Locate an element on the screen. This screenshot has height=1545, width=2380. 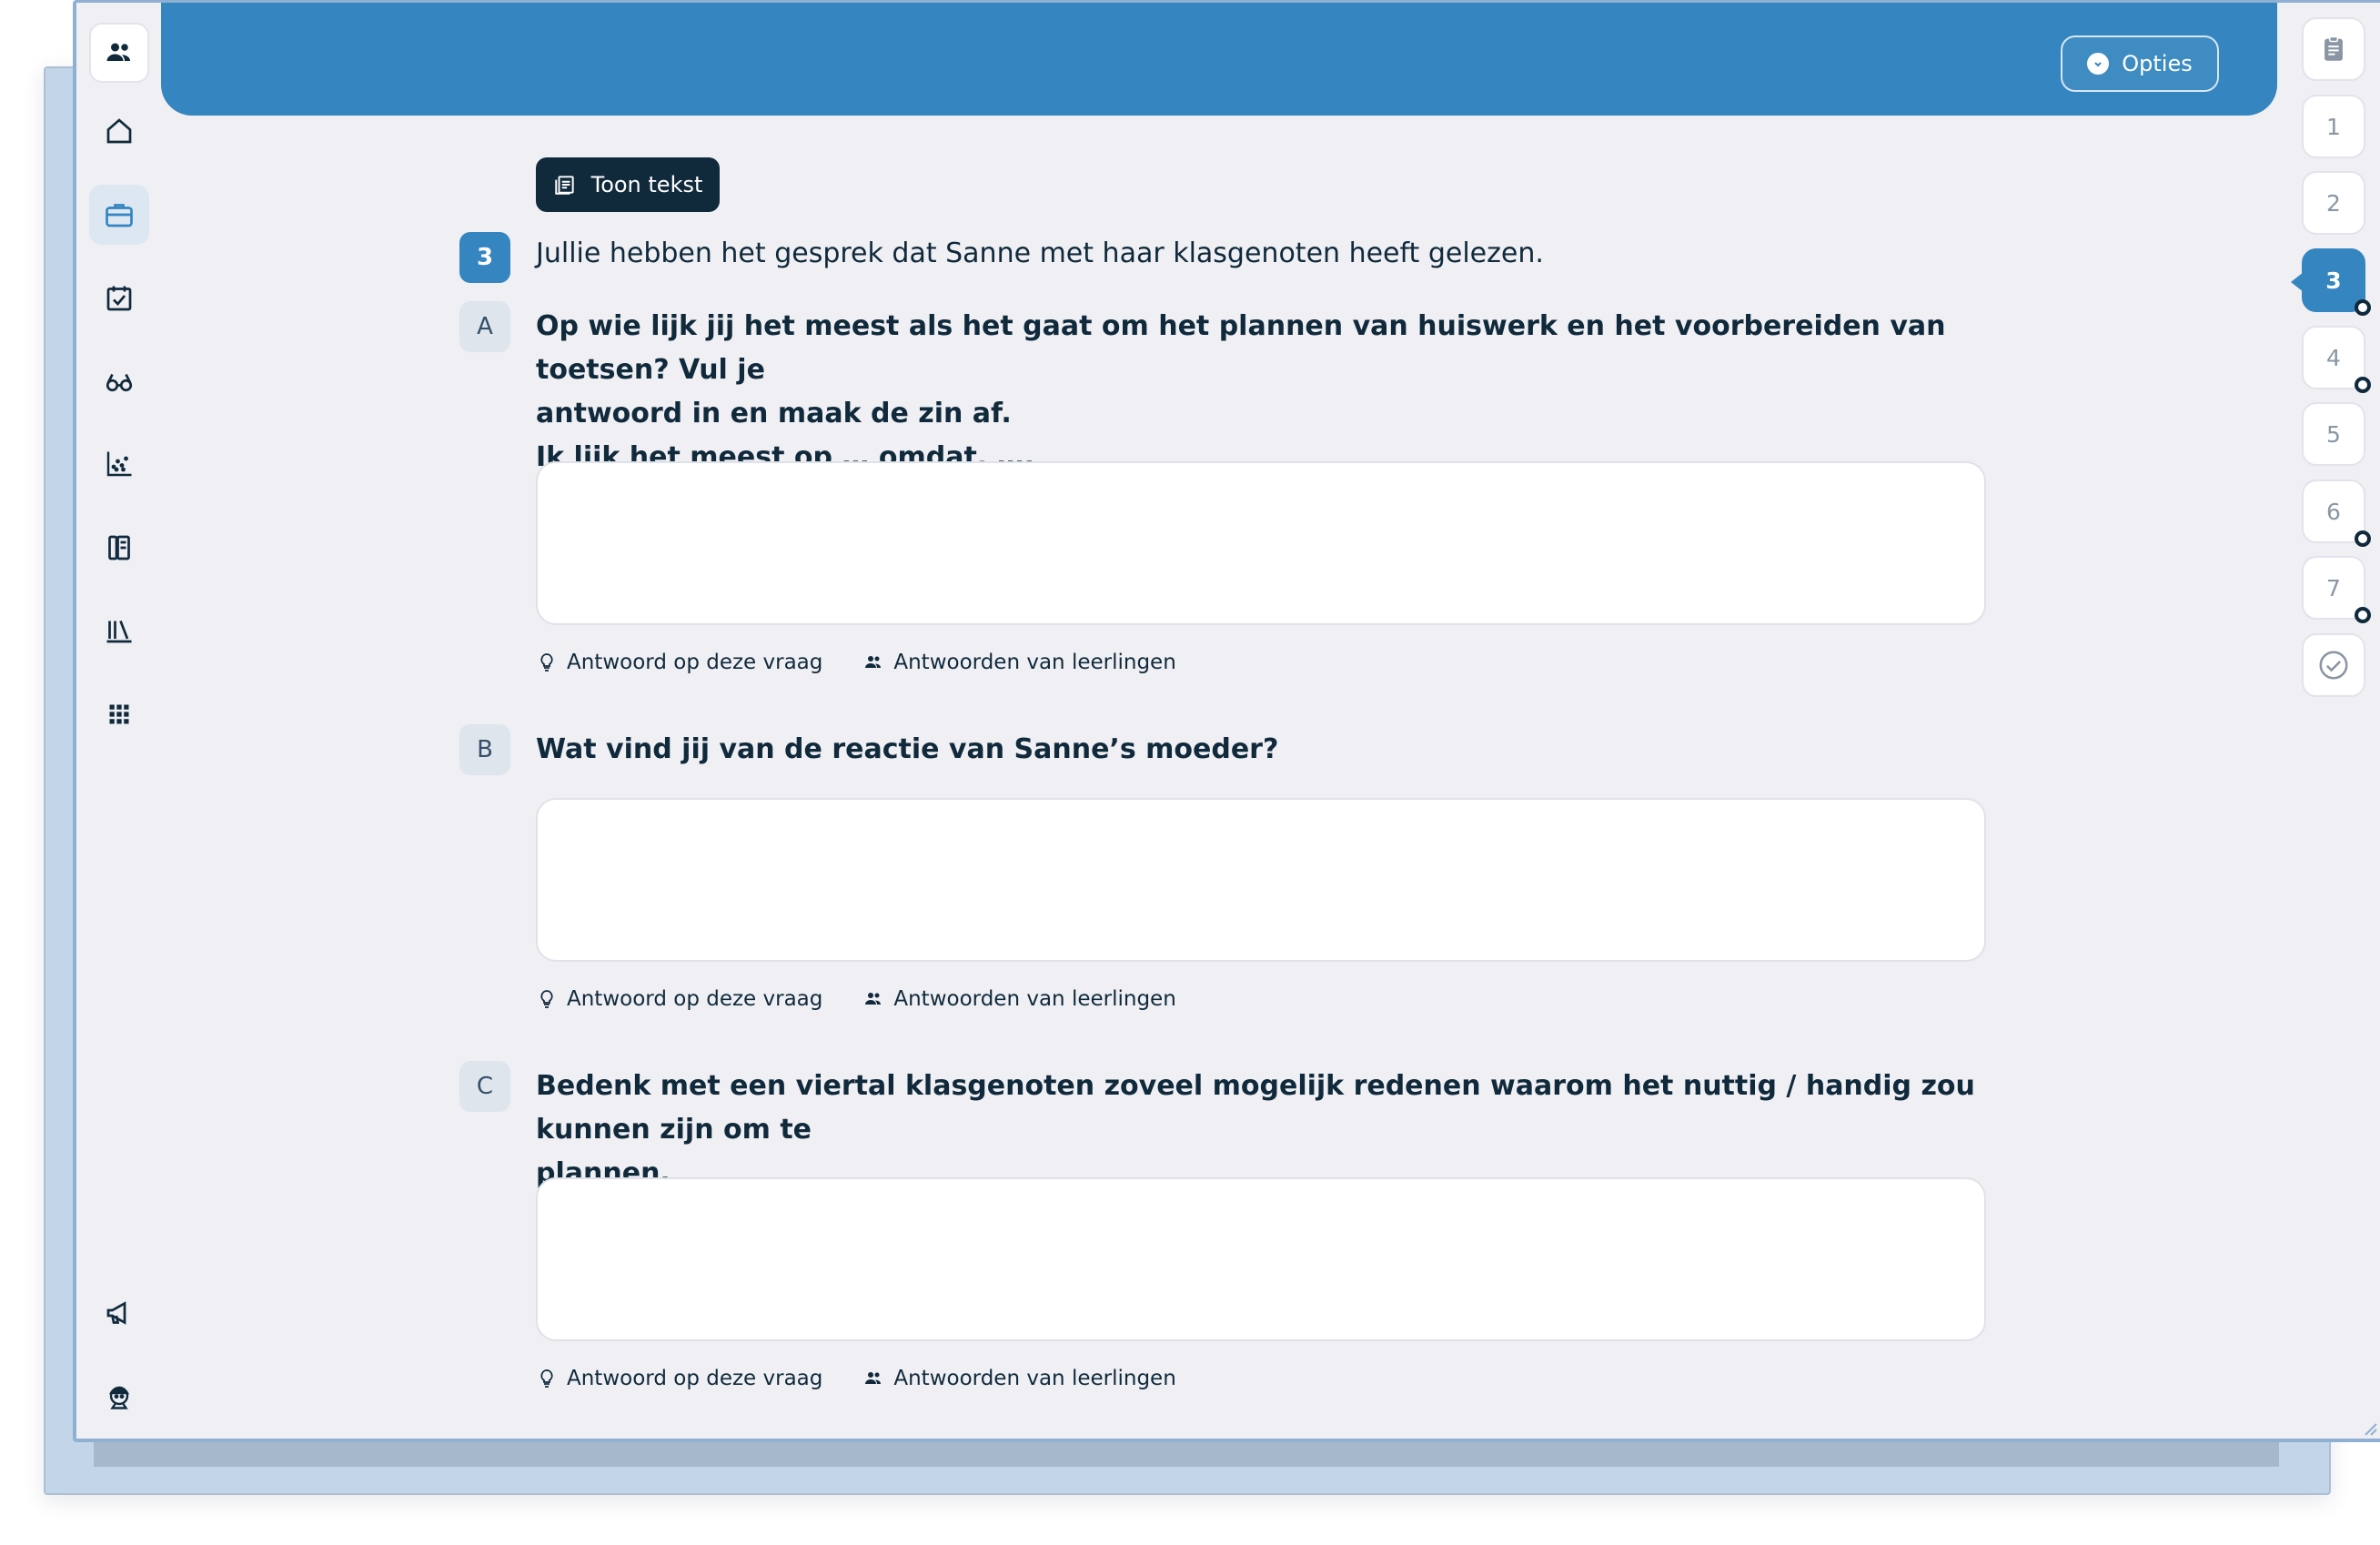
people-button is located at coordinates (119, 53).